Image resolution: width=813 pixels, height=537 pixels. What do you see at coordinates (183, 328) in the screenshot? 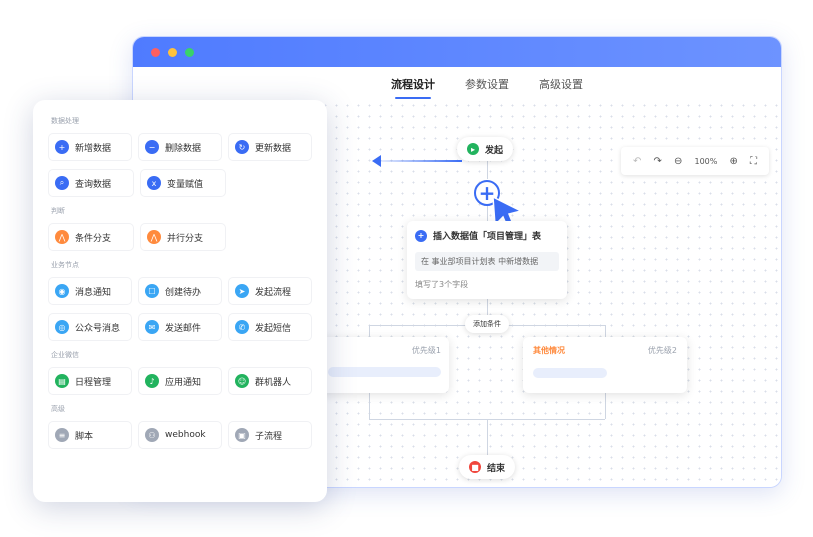
I see `palette-item-label: 发送邮件` at bounding box center [183, 328].